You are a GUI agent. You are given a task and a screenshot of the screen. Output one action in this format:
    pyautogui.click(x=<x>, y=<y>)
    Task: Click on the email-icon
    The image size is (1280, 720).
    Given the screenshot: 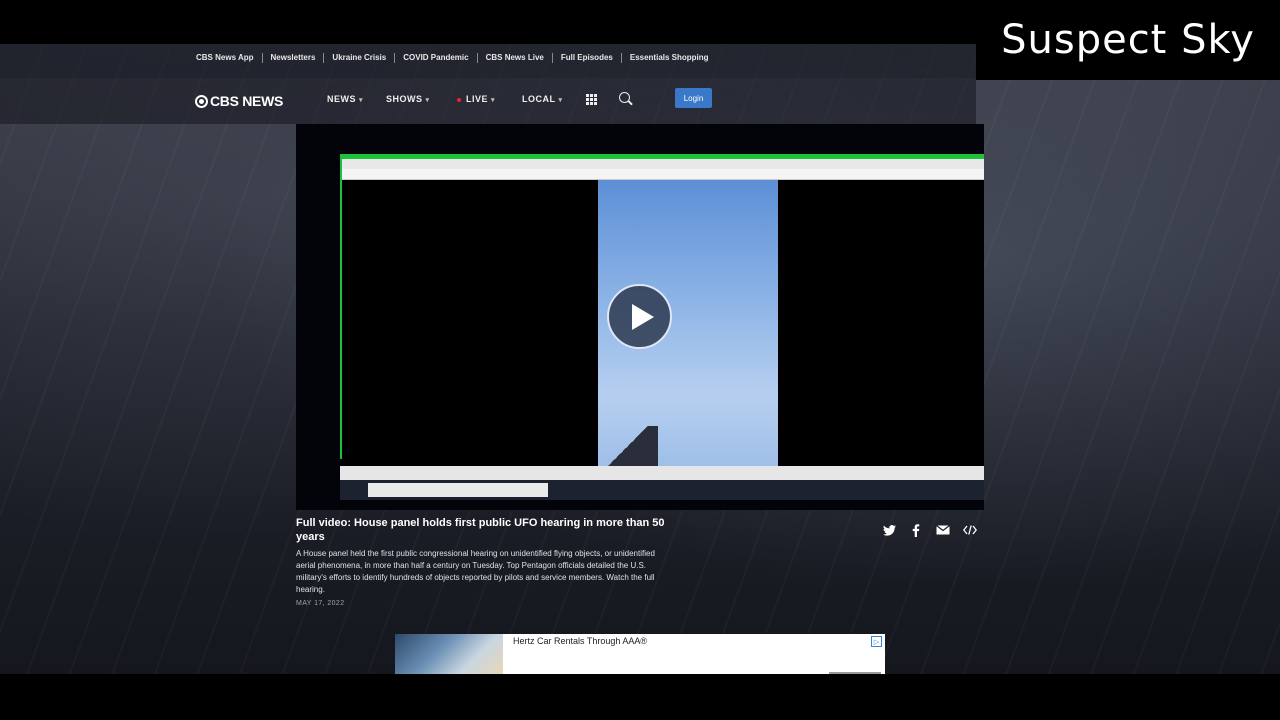 What is the action you would take?
    pyautogui.click(x=943, y=530)
    